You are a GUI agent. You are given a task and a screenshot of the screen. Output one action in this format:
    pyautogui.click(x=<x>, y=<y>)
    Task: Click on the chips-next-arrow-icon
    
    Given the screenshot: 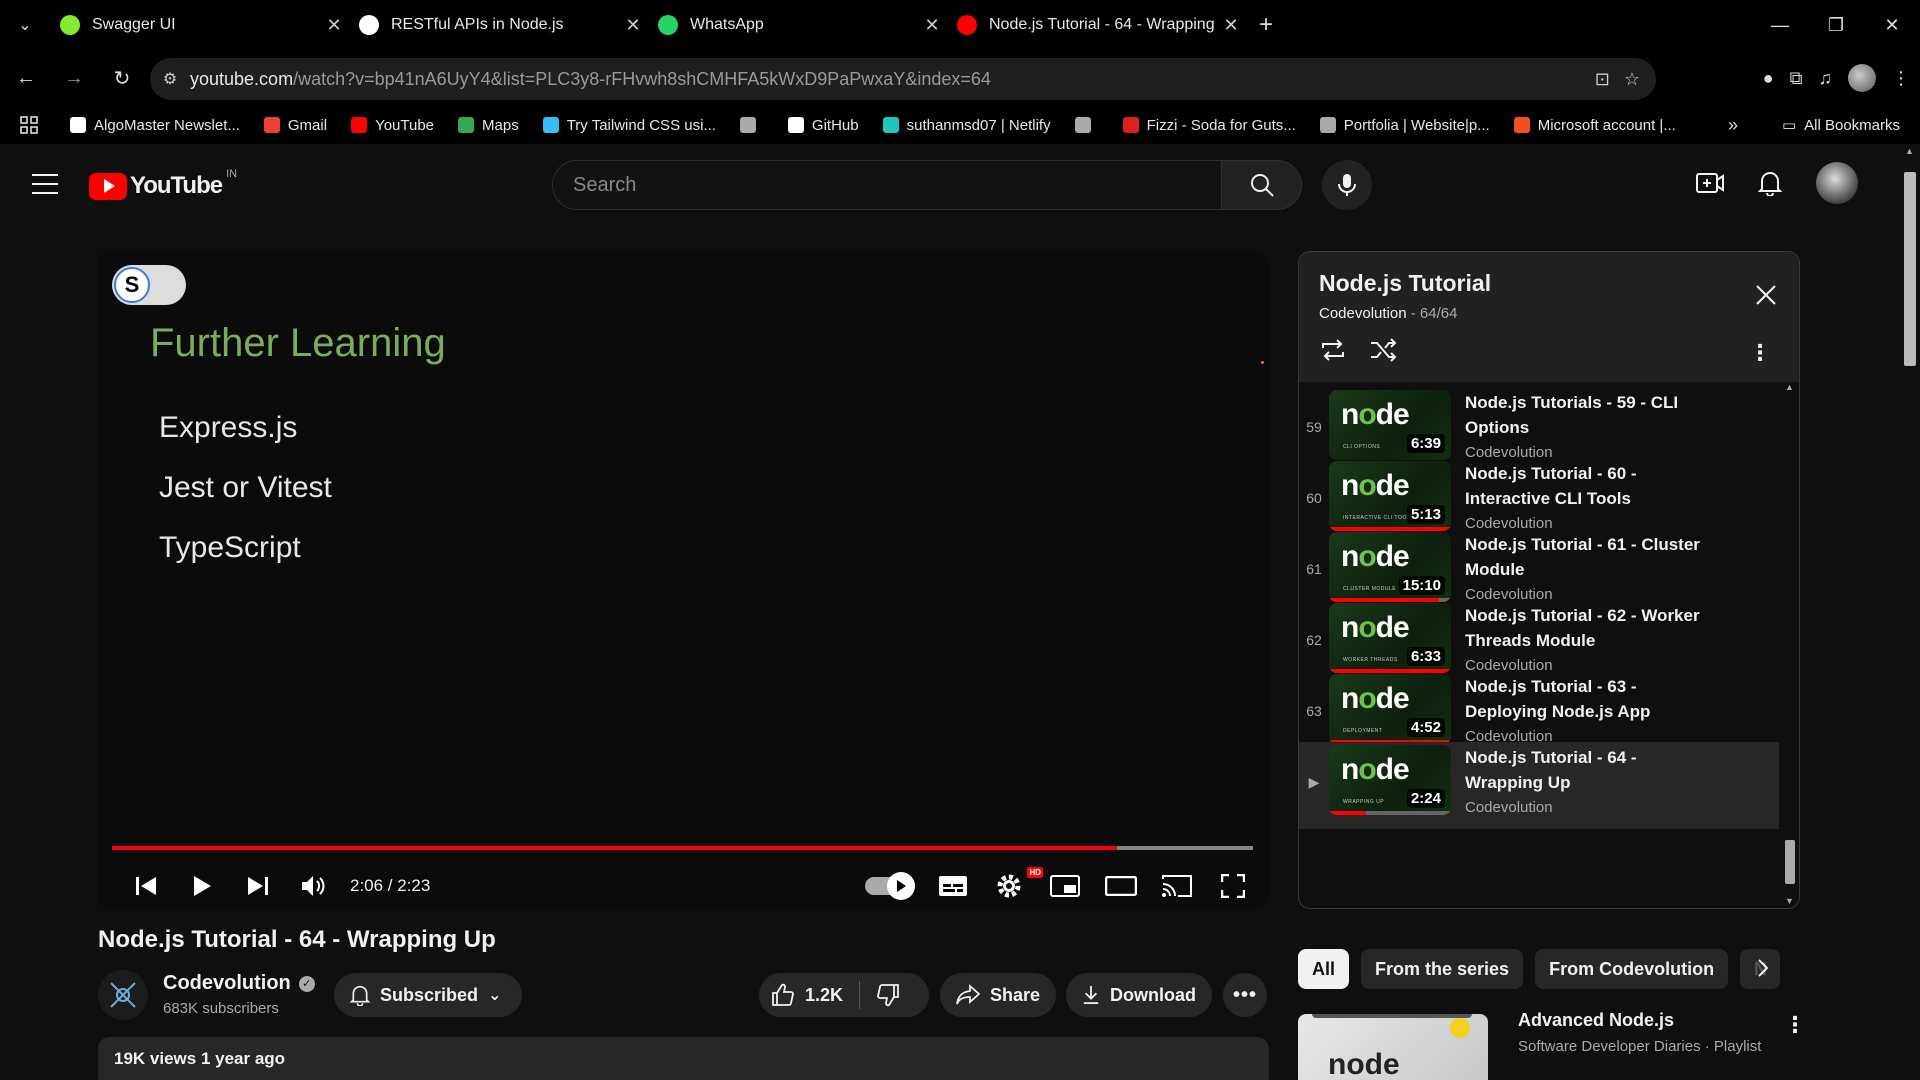 What is the action you would take?
    pyautogui.click(x=1763, y=970)
    